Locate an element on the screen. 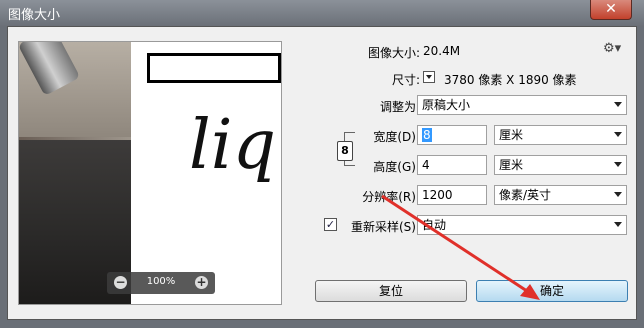 The height and width of the screenshot is (328, 644). width-value: 8 is located at coordinates (427, 135).